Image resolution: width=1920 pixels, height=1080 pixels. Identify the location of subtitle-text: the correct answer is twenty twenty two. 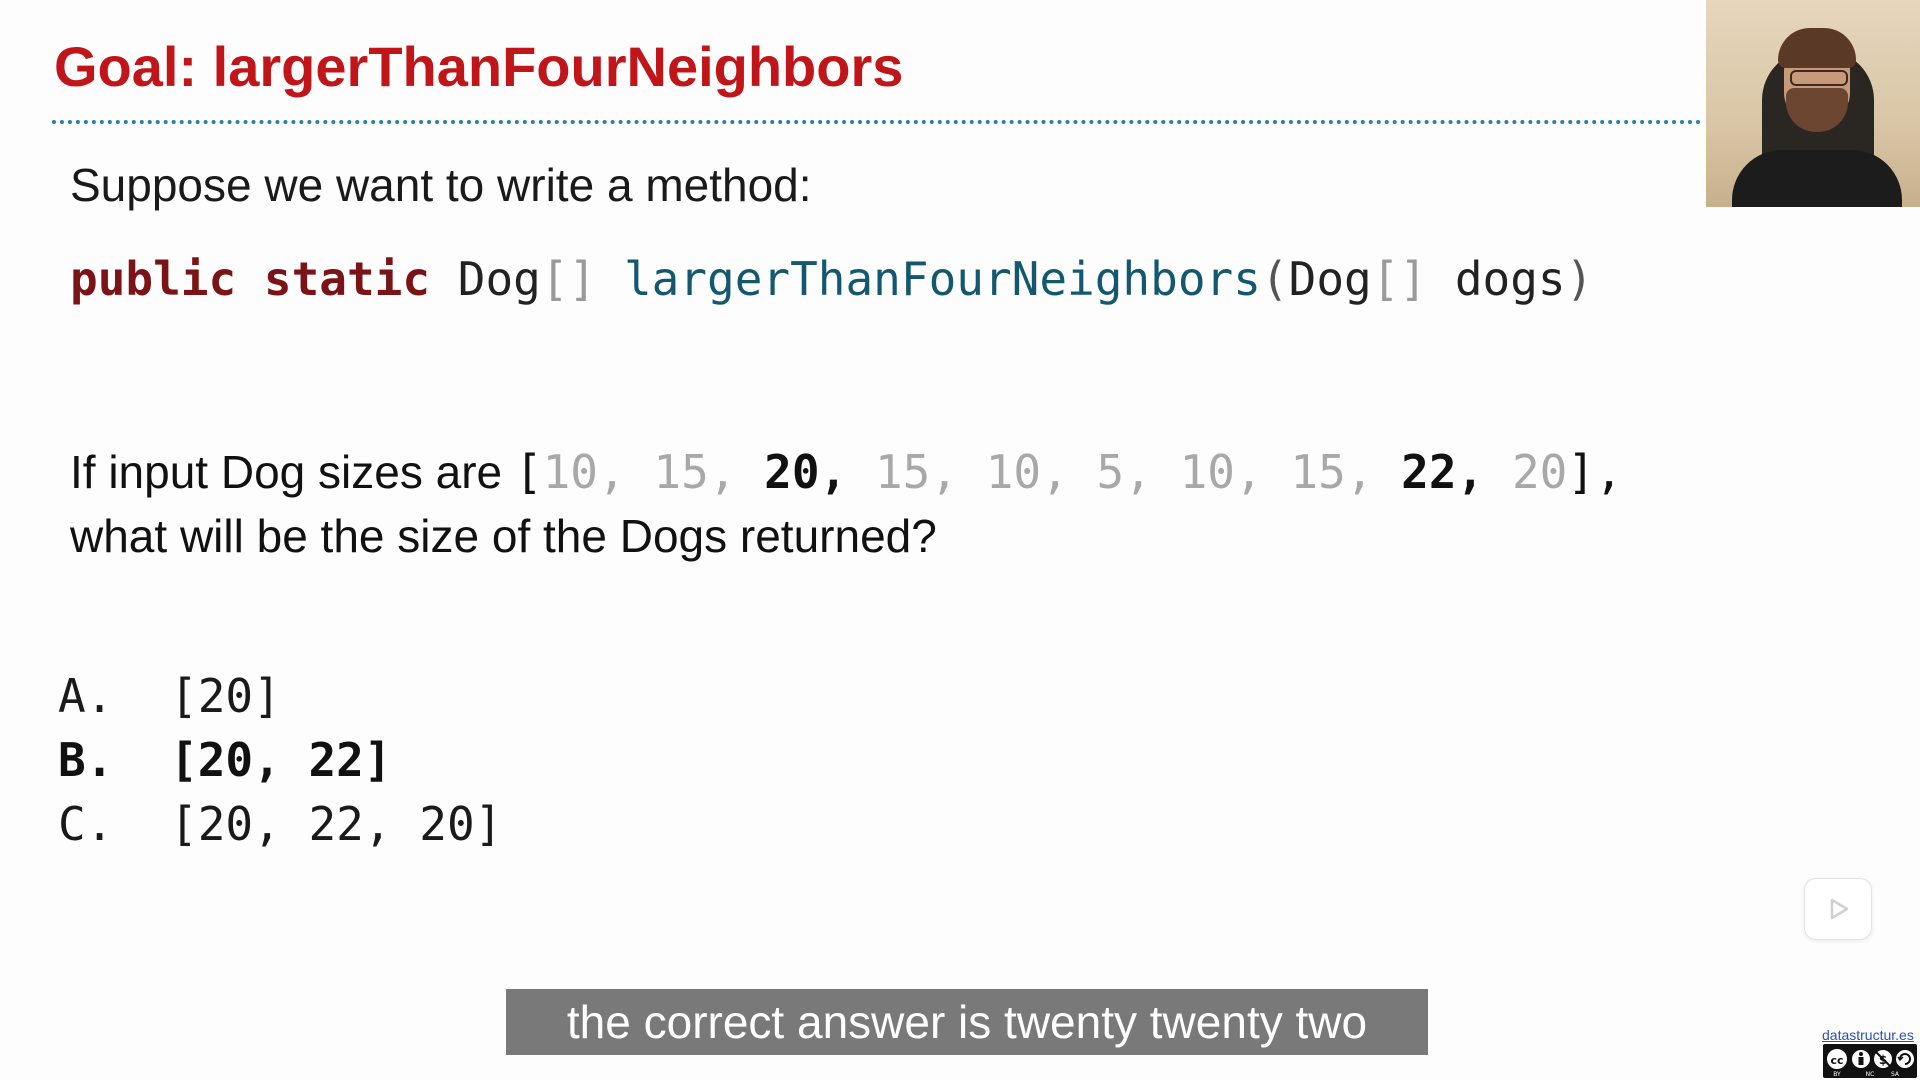
(967, 1022).